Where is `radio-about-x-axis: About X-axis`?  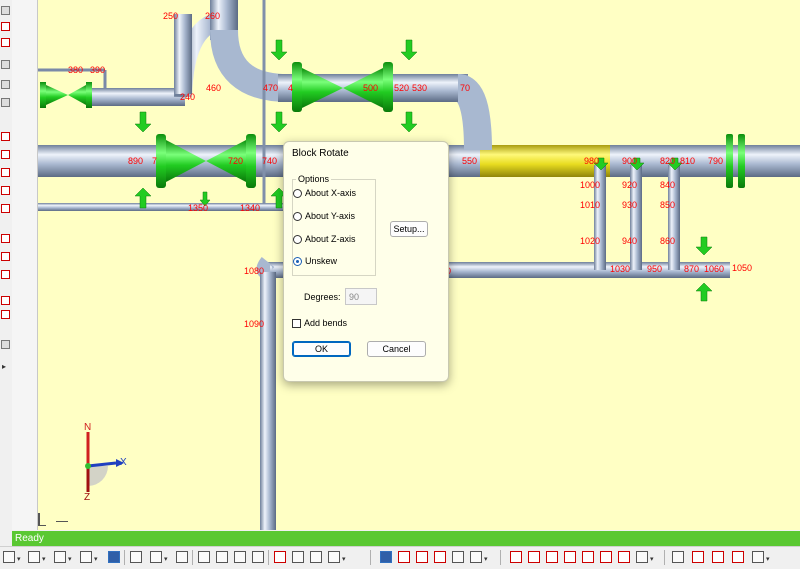
radio-about-x-axis: About X-axis is located at coordinates (324, 193).